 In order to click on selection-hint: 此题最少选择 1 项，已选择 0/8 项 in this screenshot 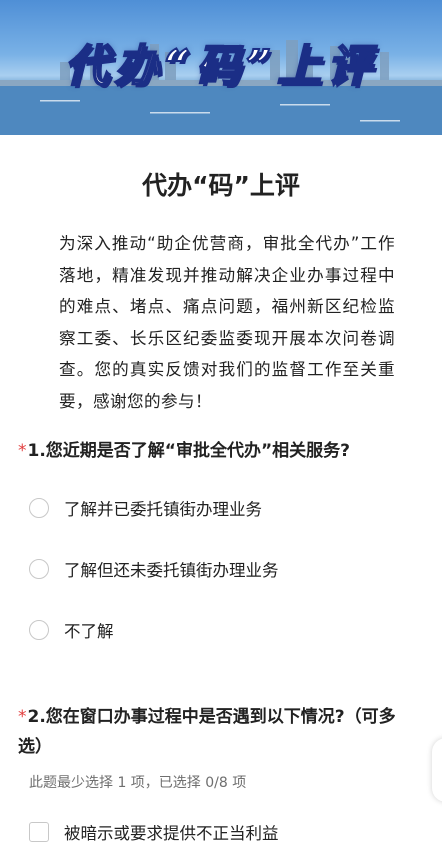, I will do `click(138, 783)`.